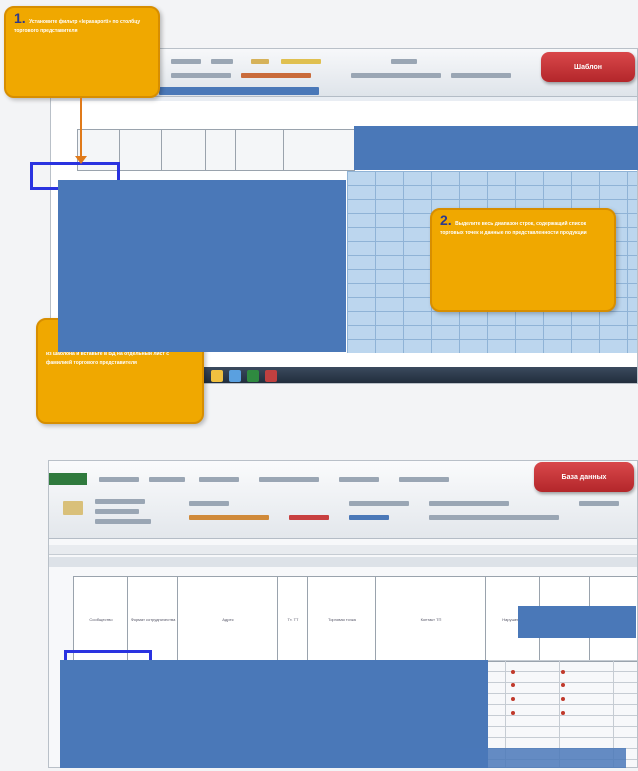 This screenshot has height=771, width=638. Describe the element at coordinates (588, 67) in the screenshot. I see `template-button: Шаблон` at that location.